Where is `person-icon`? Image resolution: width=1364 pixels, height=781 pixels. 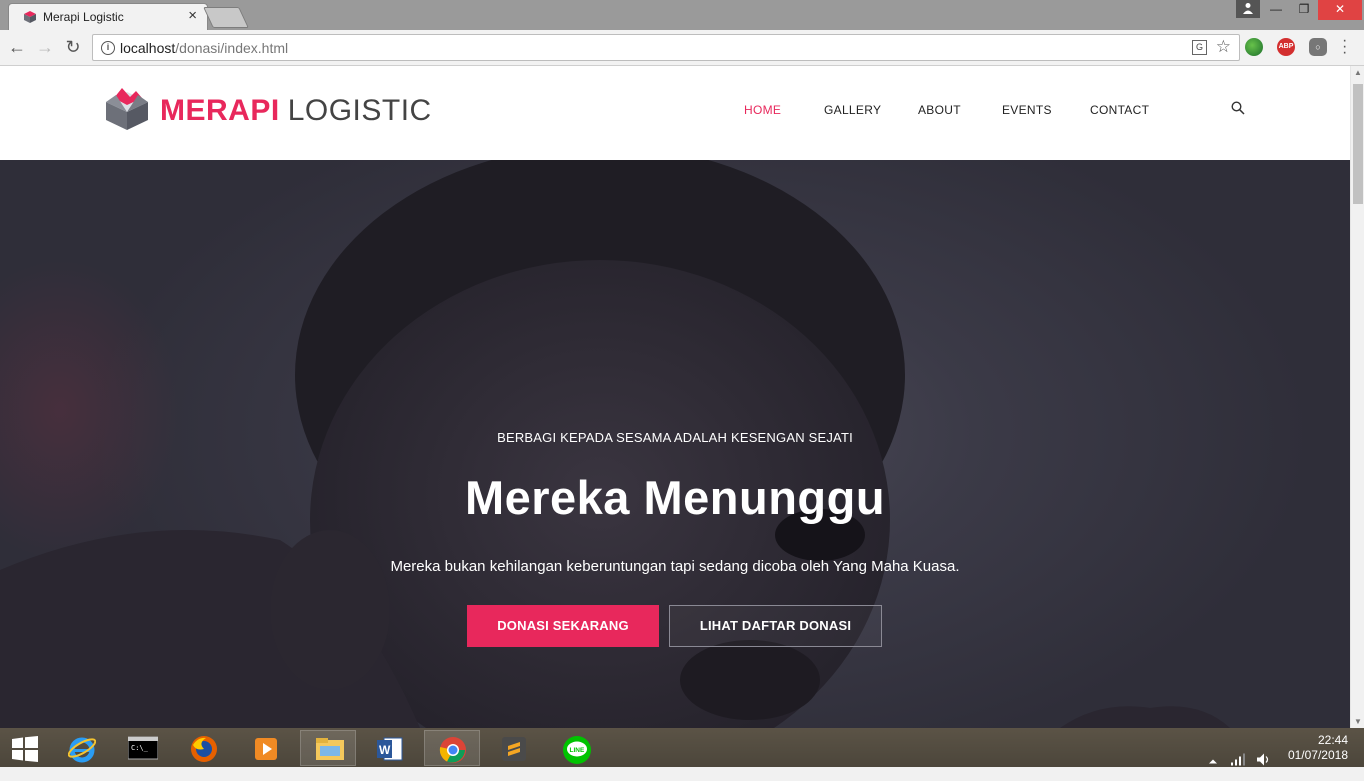
person-icon is located at coordinates (1248, 8).